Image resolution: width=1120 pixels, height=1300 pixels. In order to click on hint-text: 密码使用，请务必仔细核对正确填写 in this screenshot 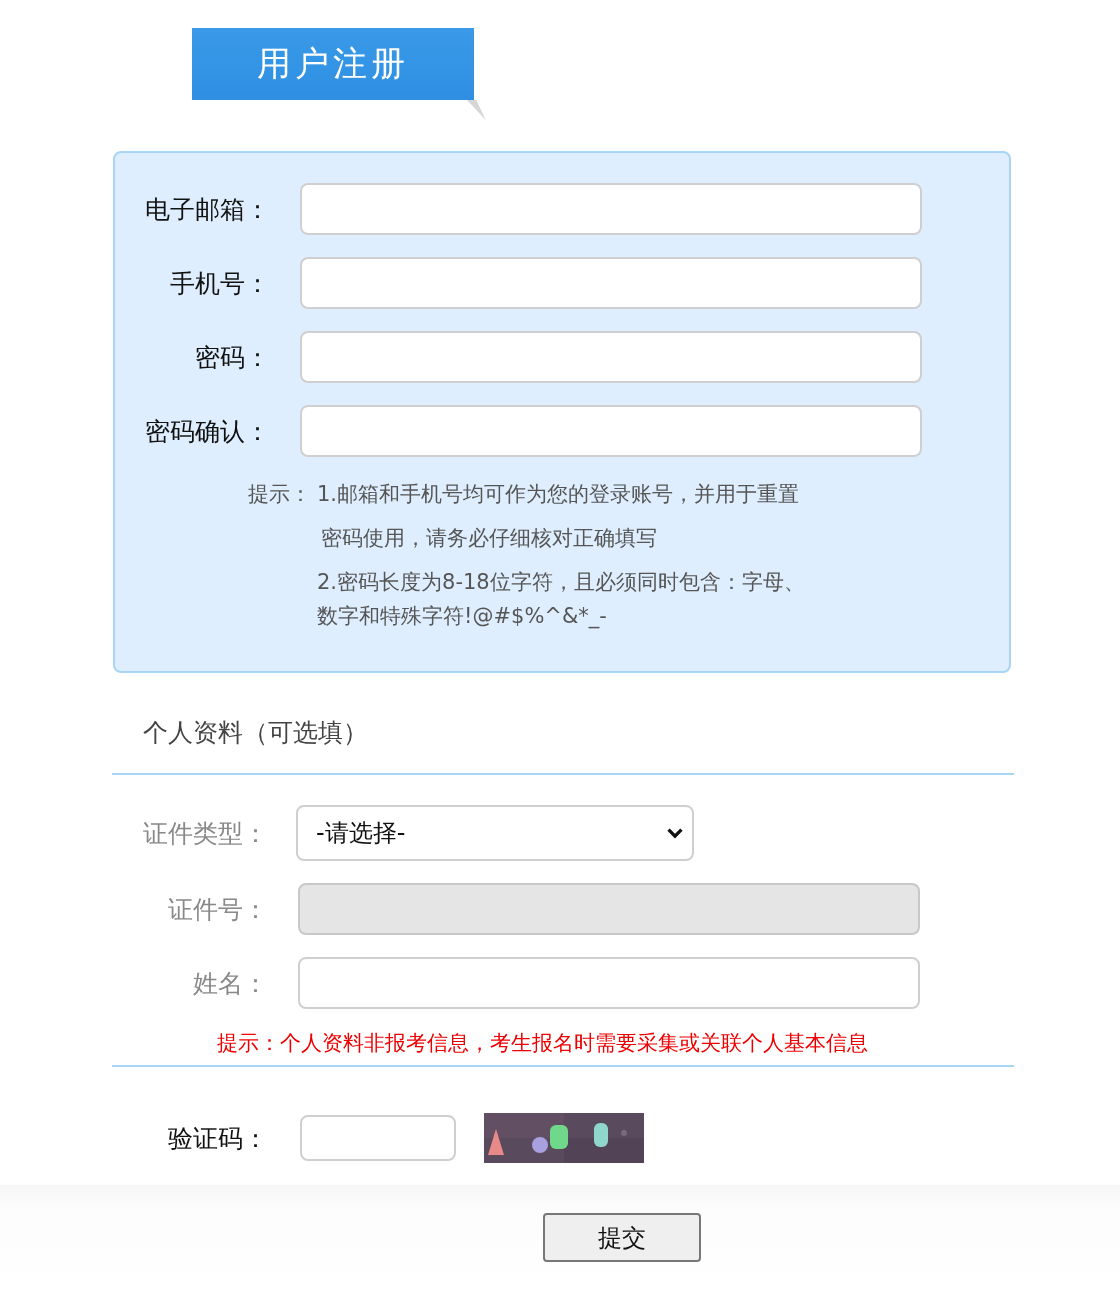, I will do `click(489, 538)`.